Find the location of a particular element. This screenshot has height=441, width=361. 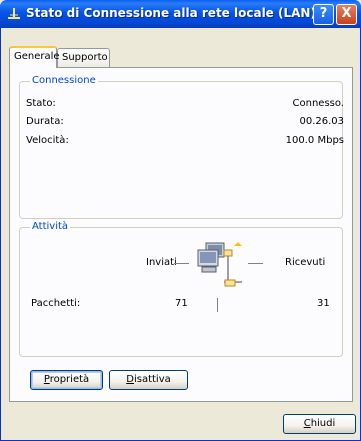

network-connection-icon is located at coordinates (14, 13).